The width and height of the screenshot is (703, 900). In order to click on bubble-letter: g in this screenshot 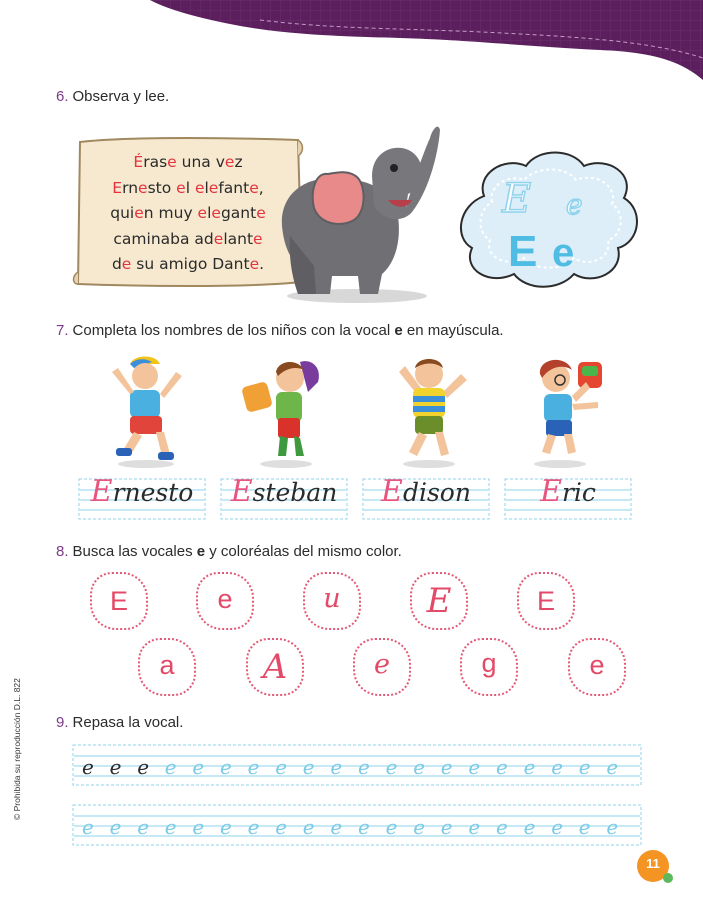, I will do `click(489, 663)`.